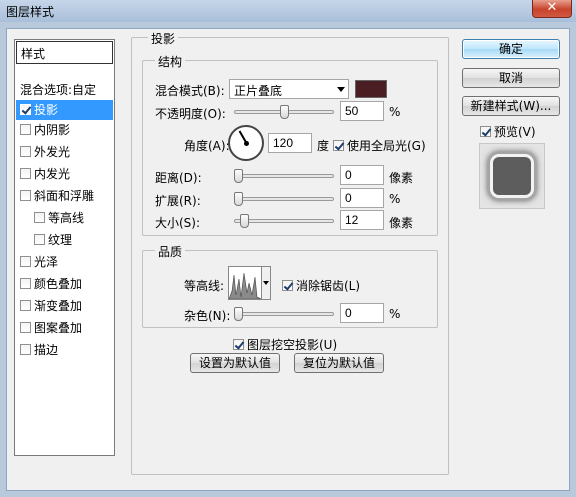 The height and width of the screenshot is (497, 576). I want to click on blend-mode-value: 正片叠底, so click(258, 91).